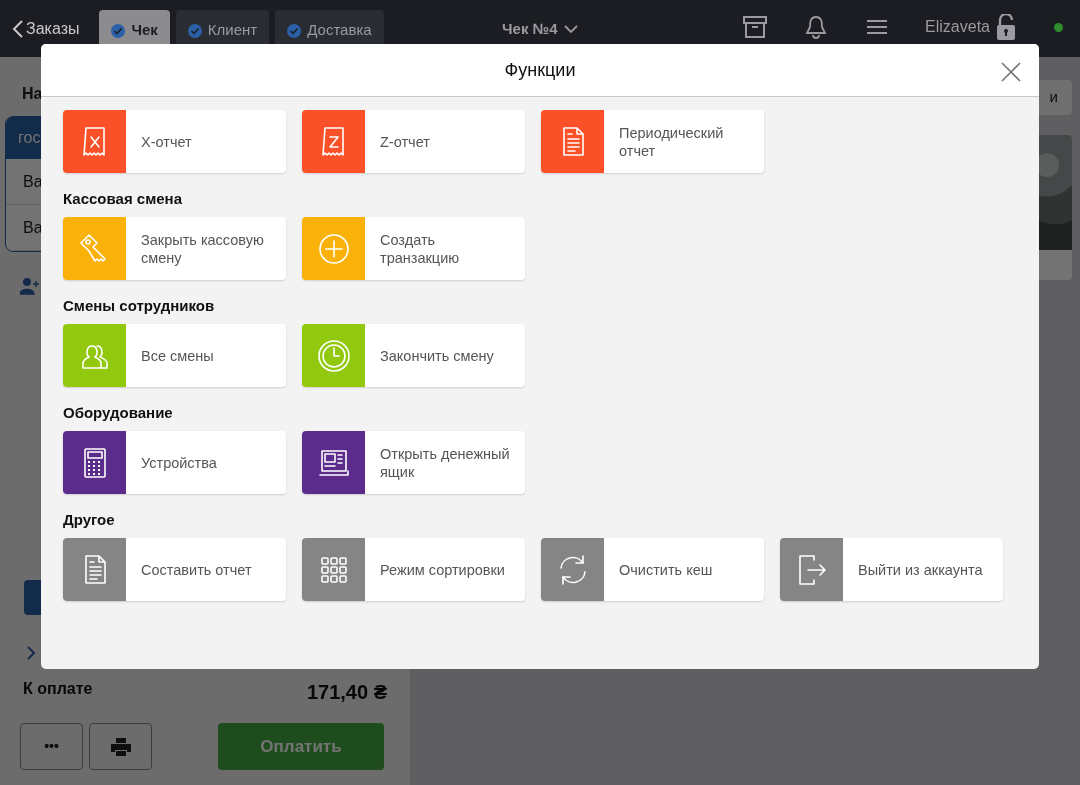  I want to click on close-icon, so click(1011, 72).